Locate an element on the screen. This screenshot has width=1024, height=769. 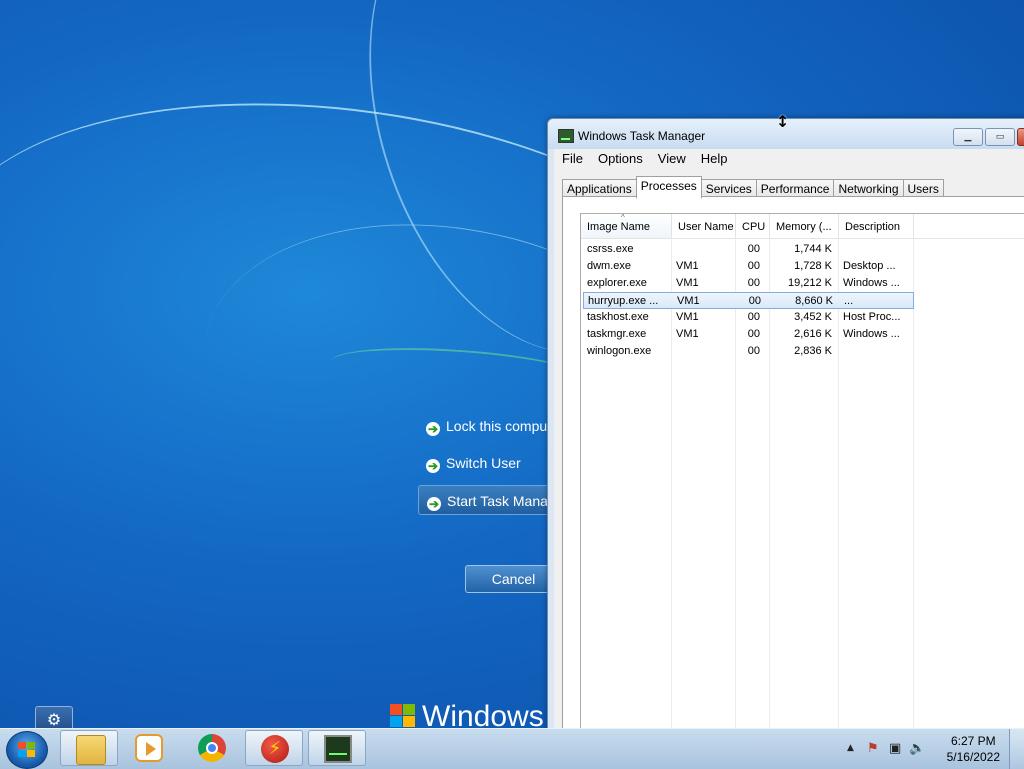
chrome-icon is located at coordinates (212, 748).